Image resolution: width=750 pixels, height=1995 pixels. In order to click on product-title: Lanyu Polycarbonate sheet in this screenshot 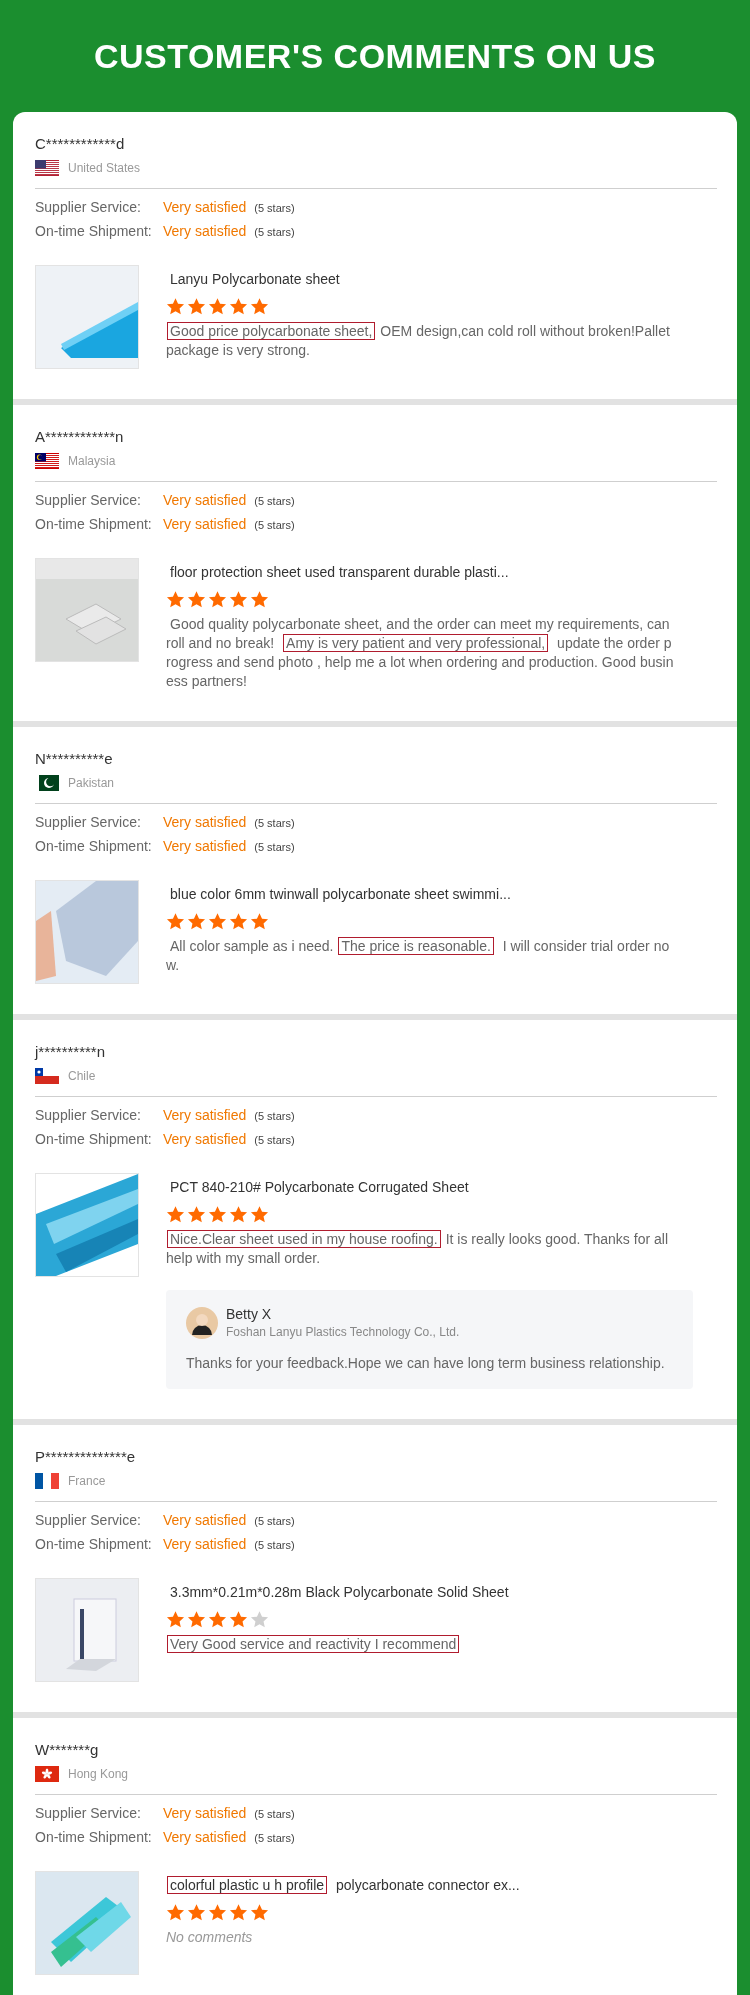, I will do `click(255, 279)`.